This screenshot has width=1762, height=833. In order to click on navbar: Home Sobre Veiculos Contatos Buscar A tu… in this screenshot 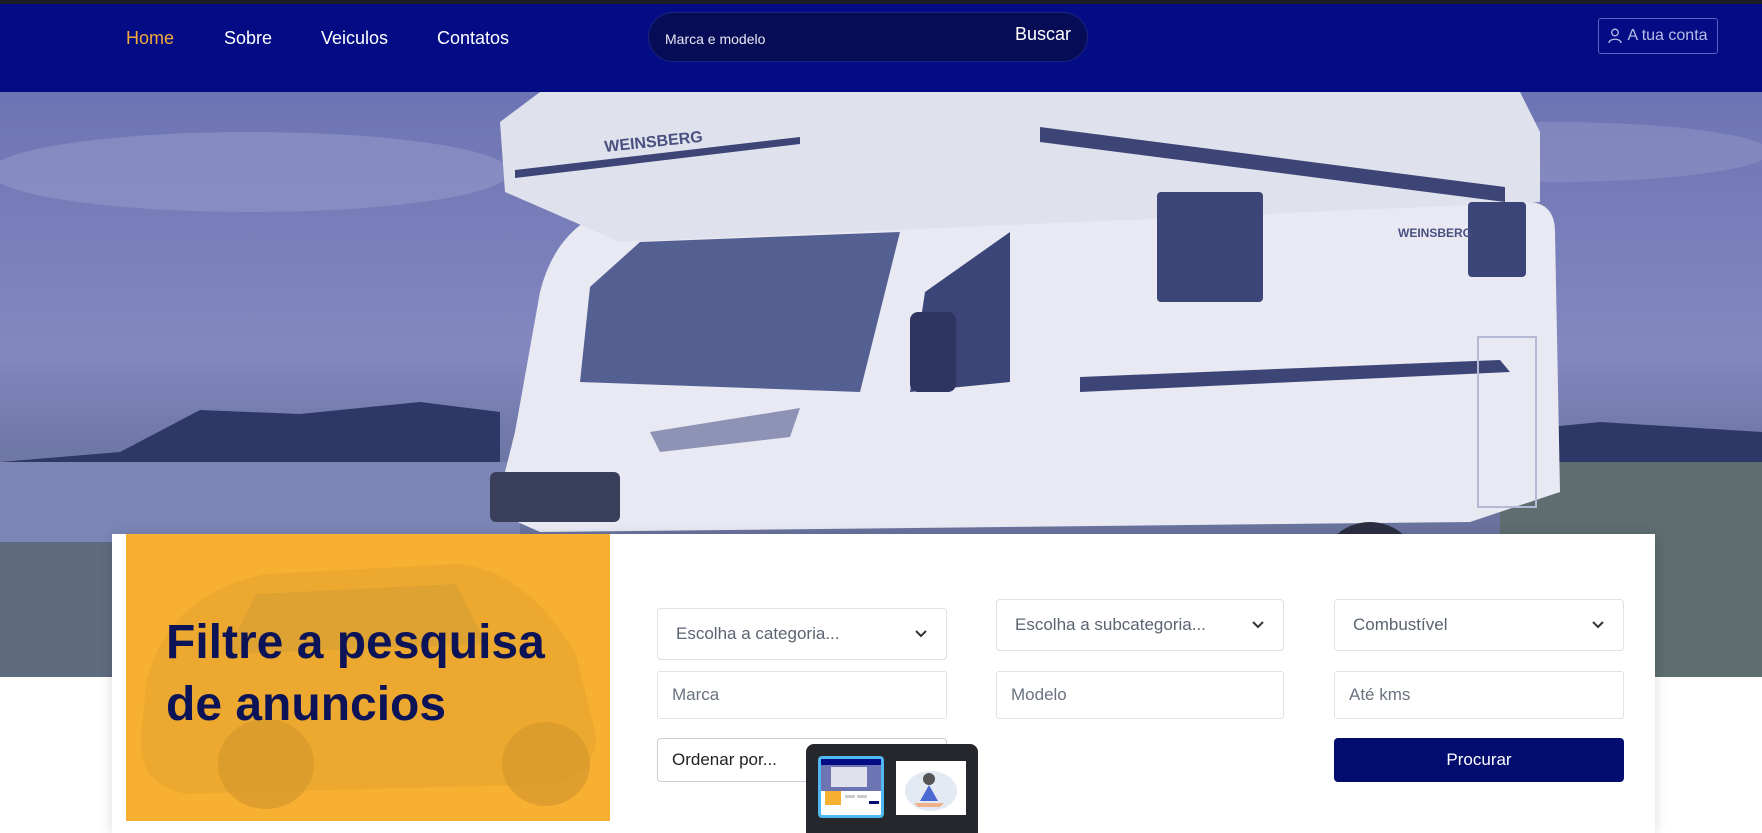, I will do `click(881, 48)`.